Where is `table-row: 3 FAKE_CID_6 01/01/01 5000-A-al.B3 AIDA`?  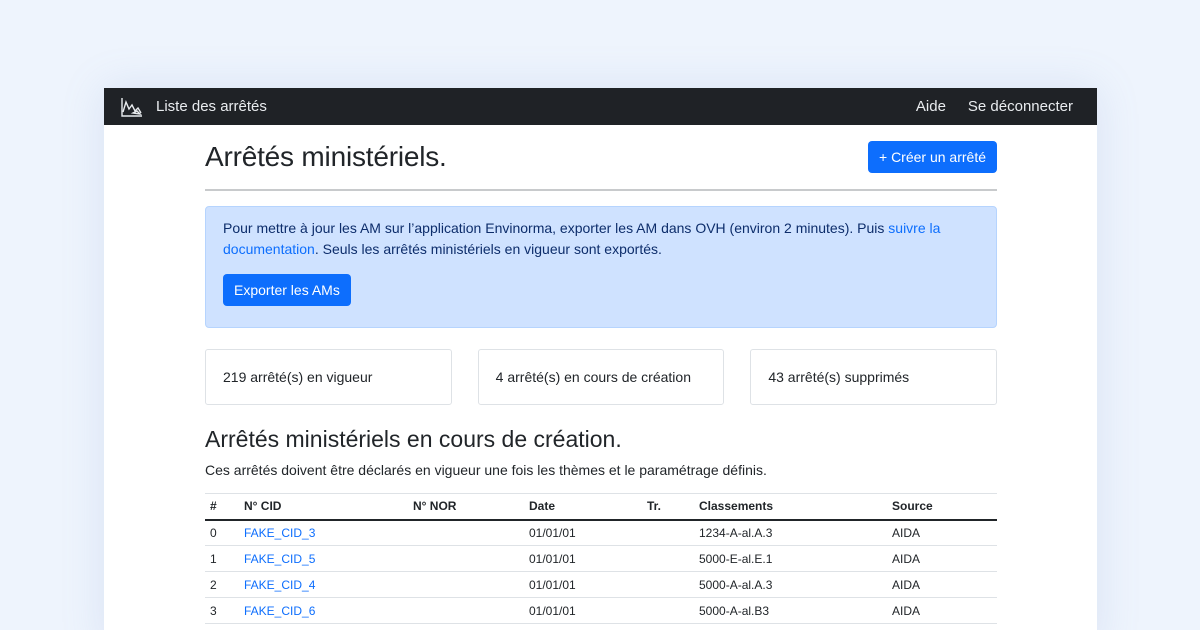 table-row: 3 FAKE_CID_6 01/01/01 5000-A-al.B3 AIDA is located at coordinates (601, 610).